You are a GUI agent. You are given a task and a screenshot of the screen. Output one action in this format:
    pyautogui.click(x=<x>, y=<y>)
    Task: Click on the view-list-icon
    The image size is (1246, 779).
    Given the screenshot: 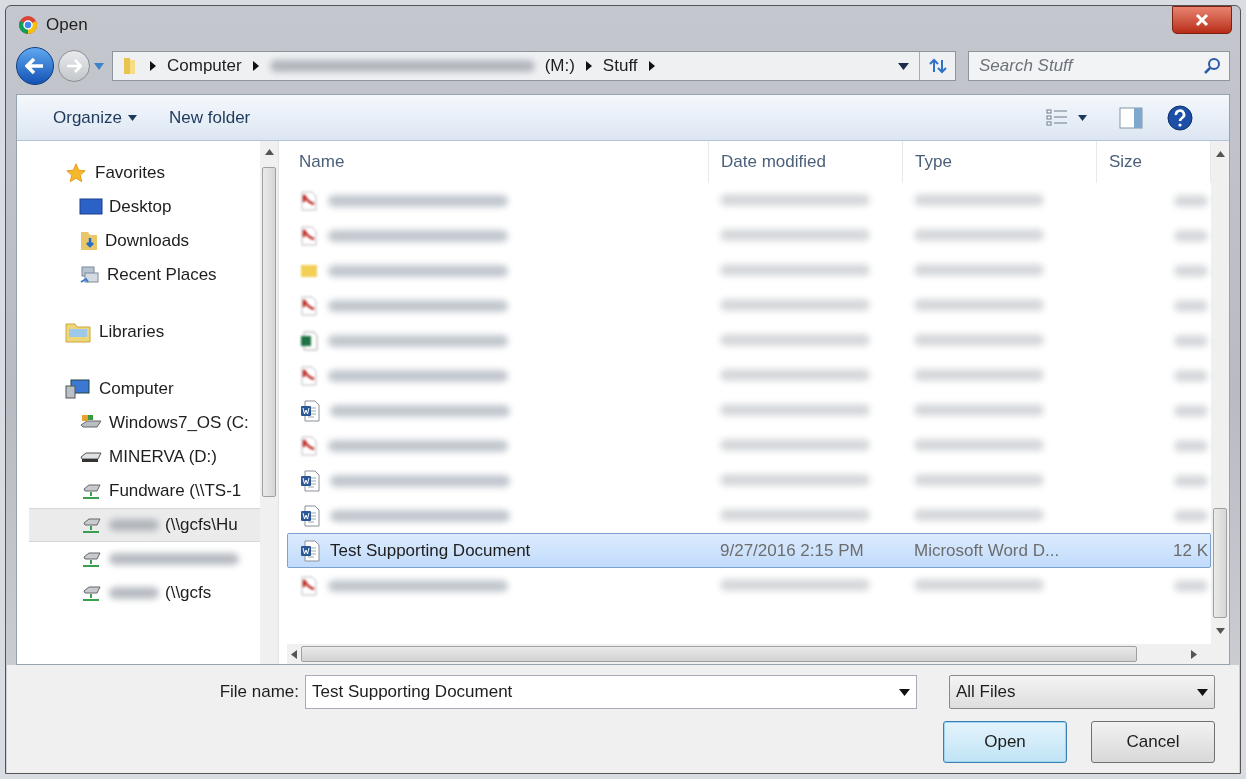 What is the action you would take?
    pyautogui.click(x=1057, y=117)
    